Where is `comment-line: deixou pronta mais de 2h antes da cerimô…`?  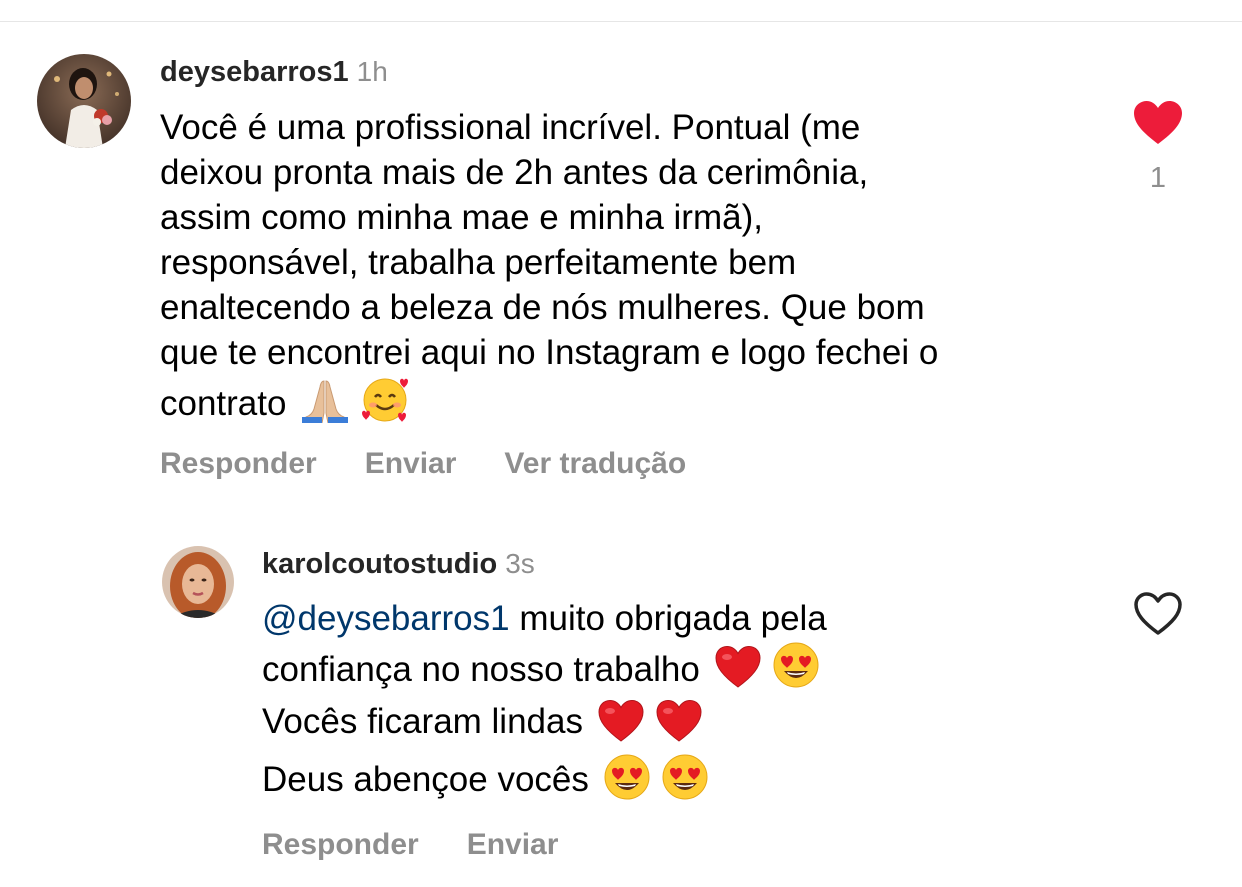 comment-line: deixou pronta mais de 2h antes da cerimô… is located at coordinates (514, 172).